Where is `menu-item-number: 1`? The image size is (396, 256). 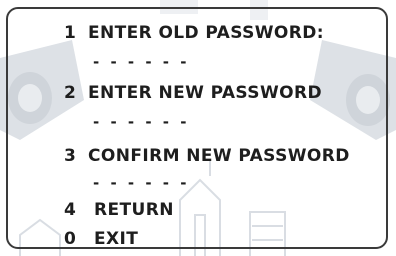
menu-item-number: 1 is located at coordinates (70, 33).